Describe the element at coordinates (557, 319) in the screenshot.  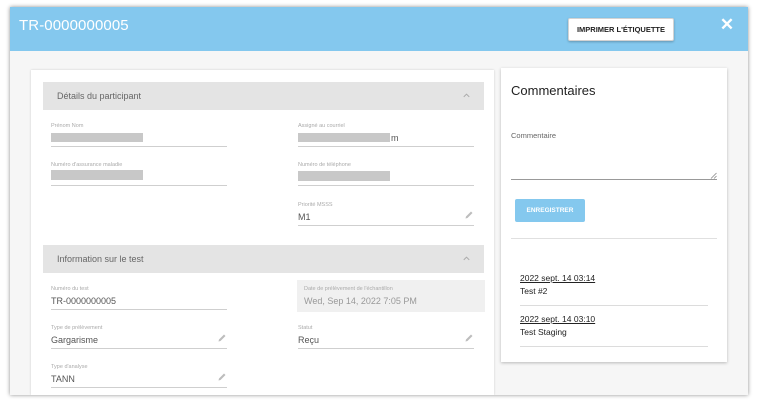
I see `comment-date-link: 2022 sept. 14 03:10` at that location.